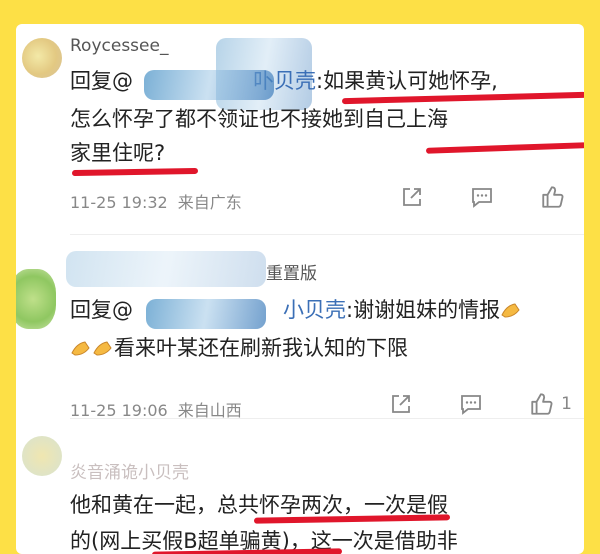 The height and width of the screenshot is (554, 600). I want to click on comment-actions: 1, so click(480, 404).